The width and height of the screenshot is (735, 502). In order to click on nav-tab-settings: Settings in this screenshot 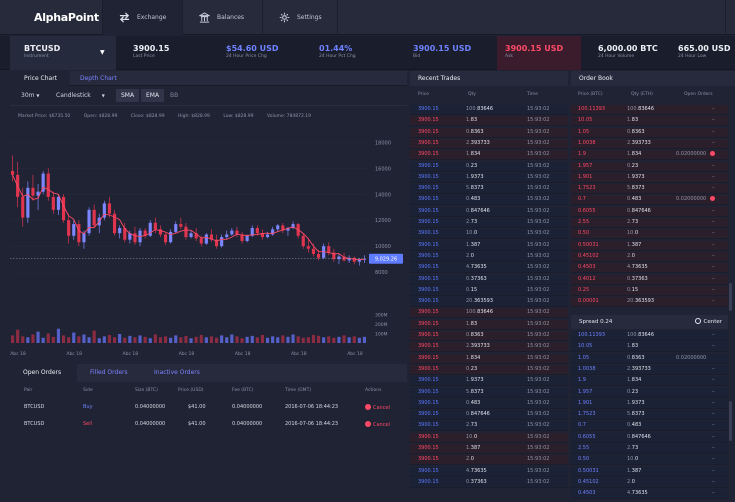, I will do `click(300, 17)`.